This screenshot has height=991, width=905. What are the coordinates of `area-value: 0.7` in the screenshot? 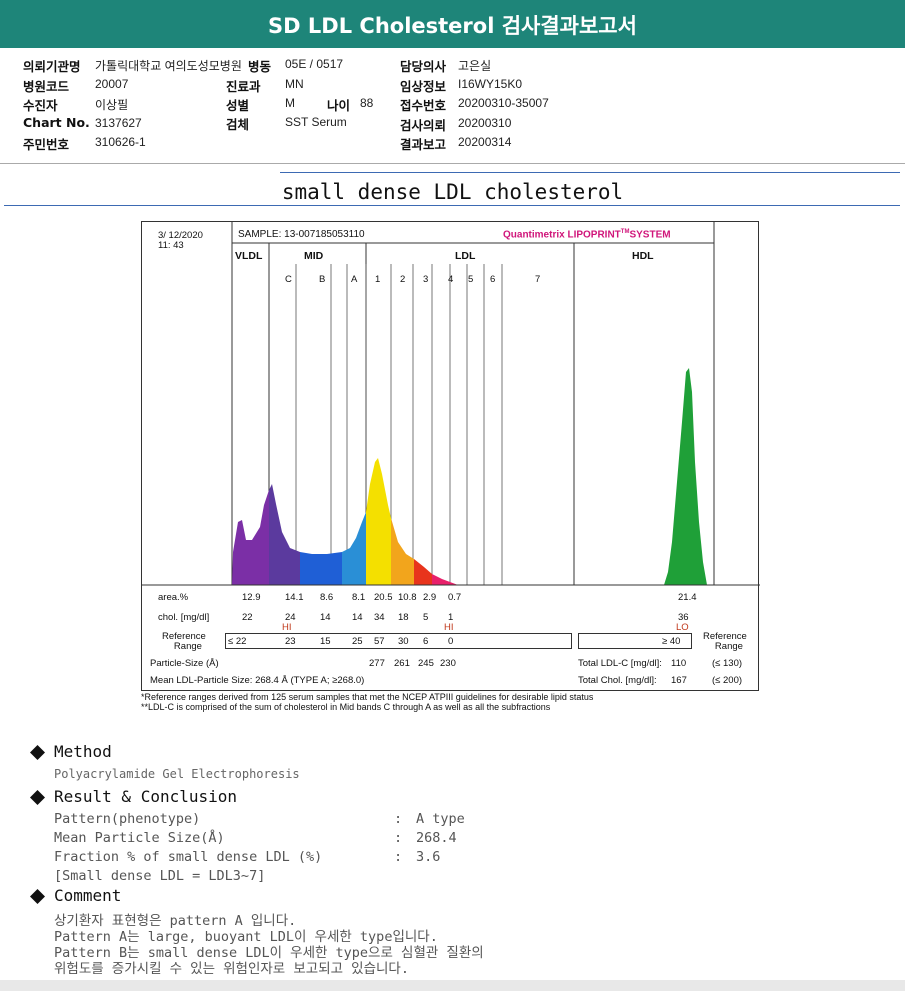 It's located at (455, 597).